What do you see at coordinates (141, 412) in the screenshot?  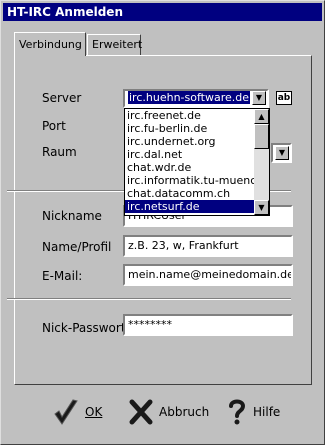 I see `cancel-x-icon` at bounding box center [141, 412].